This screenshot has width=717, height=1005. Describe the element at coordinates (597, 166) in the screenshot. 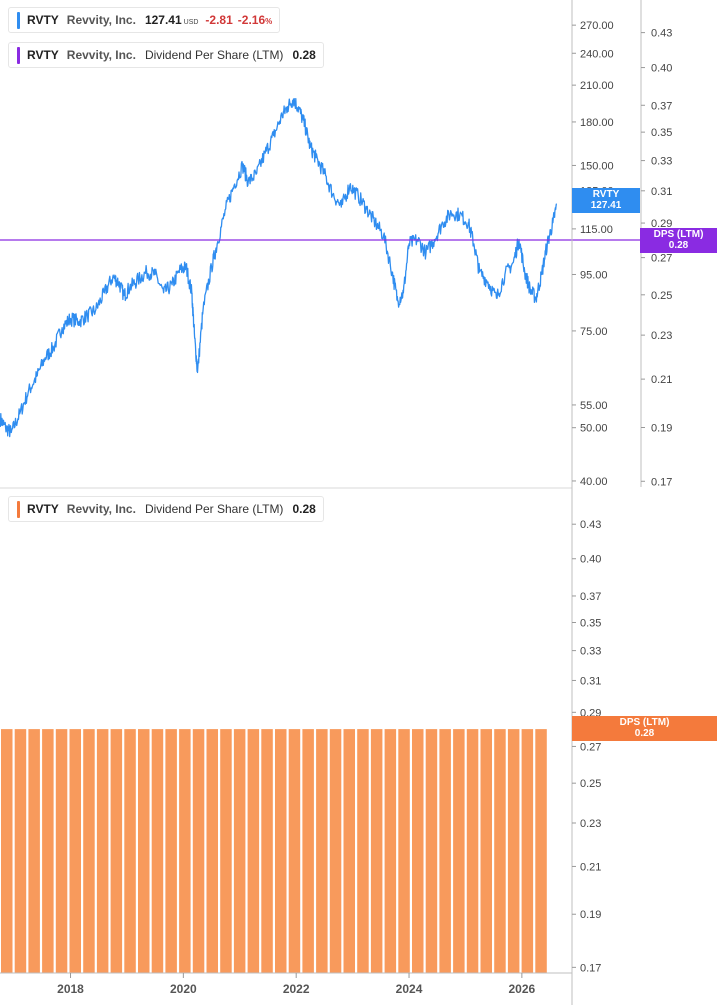

I see `price-axis-tick-label: 150.00` at that location.